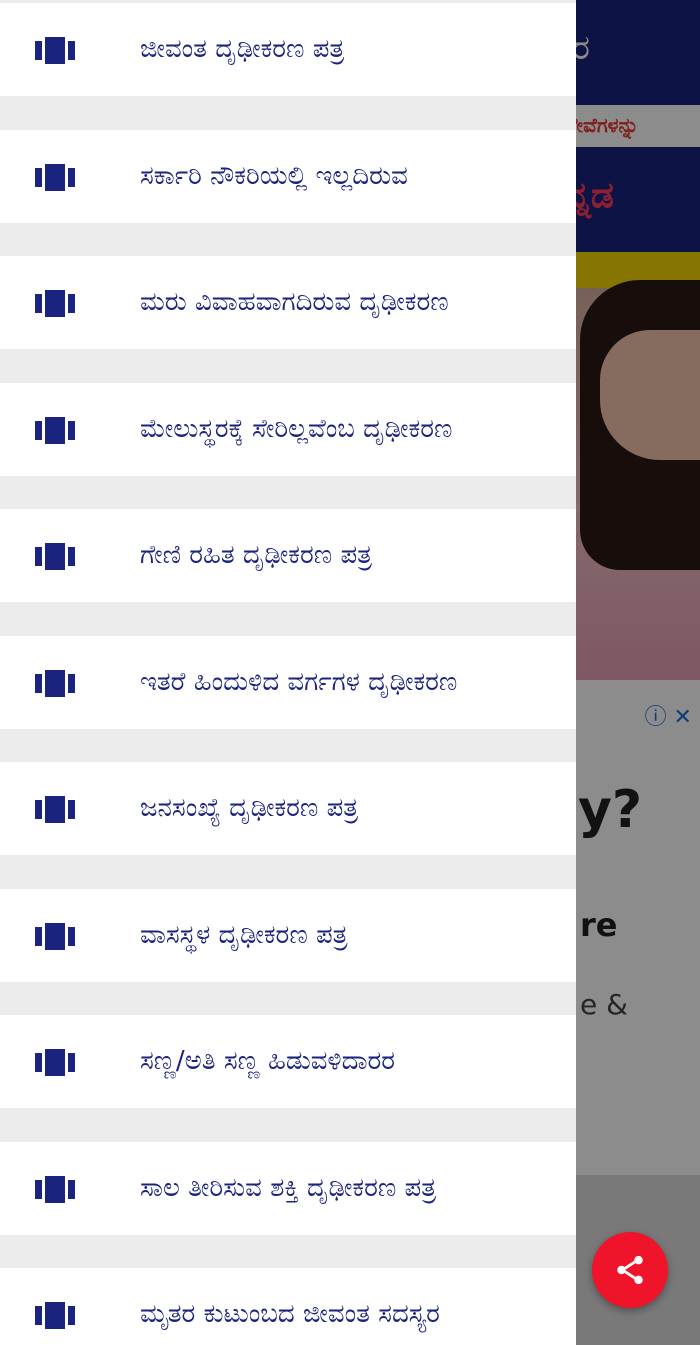 This screenshot has height=1345, width=700. What do you see at coordinates (274, 176) in the screenshot?
I see `drawer-menu-item-label: ಸರ್ಕಾರಿ ನೌಕರಿಯಲ್ಲಿ ಇಲ್ಲದಿರುವ` at bounding box center [274, 176].